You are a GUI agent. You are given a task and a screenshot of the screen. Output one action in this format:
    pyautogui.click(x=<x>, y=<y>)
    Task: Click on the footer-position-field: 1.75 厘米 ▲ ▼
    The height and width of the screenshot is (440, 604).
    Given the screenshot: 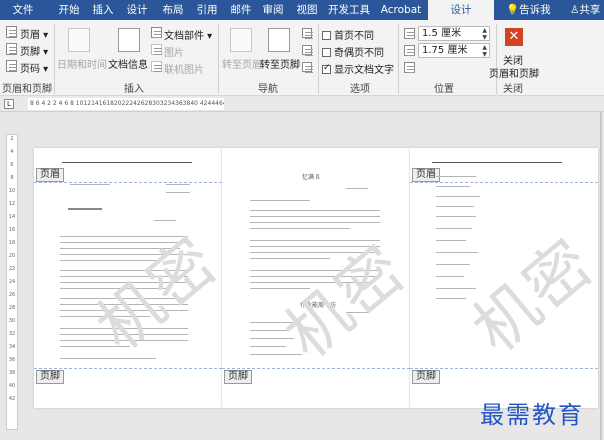 What is the action you would take?
    pyautogui.click(x=454, y=50)
    